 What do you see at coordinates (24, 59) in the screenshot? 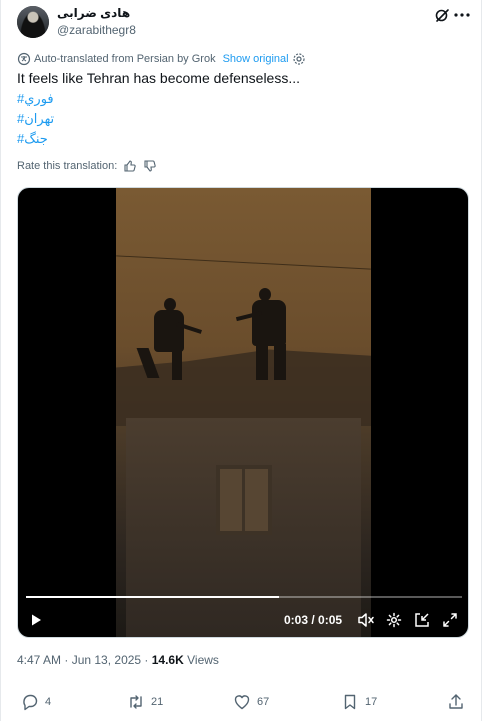
I see `translate-icon` at bounding box center [24, 59].